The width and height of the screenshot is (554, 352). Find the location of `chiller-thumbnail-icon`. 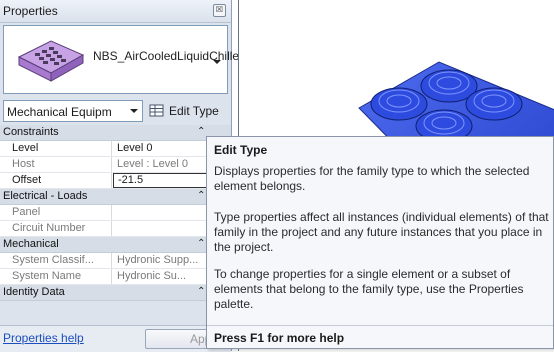

chiller-thumbnail-icon is located at coordinates (51, 61).